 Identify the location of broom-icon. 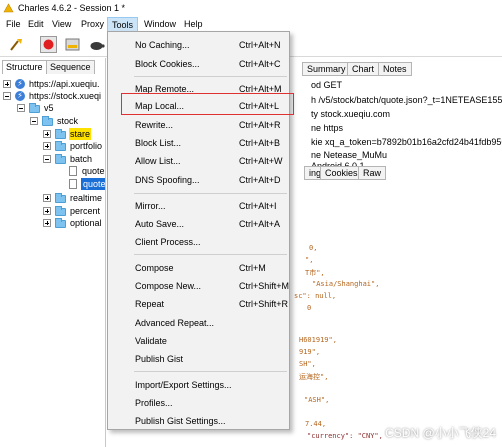
(16, 44).